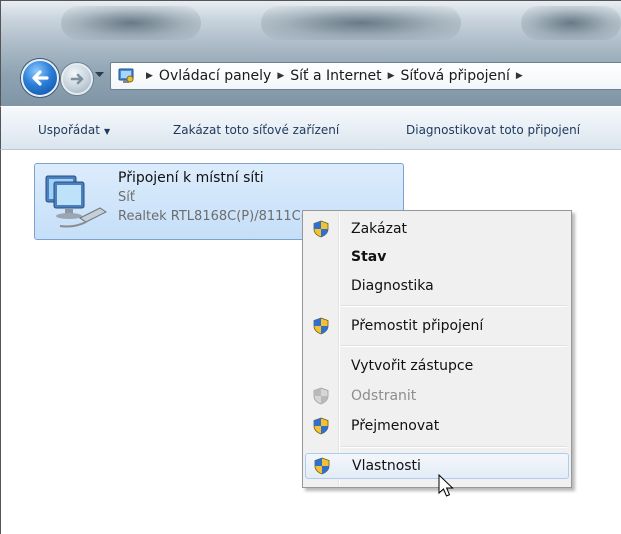 The image size is (621, 534). Describe the element at coordinates (191, 178) in the screenshot. I see `connection-name: Připojení k místní síti` at that location.